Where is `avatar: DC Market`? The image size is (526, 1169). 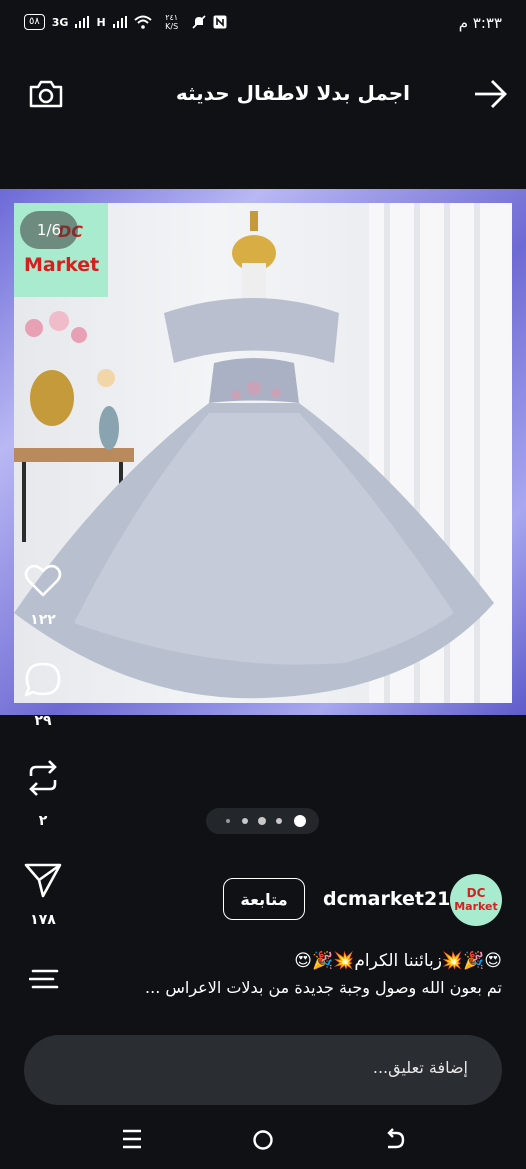 avatar: DC Market is located at coordinates (476, 900).